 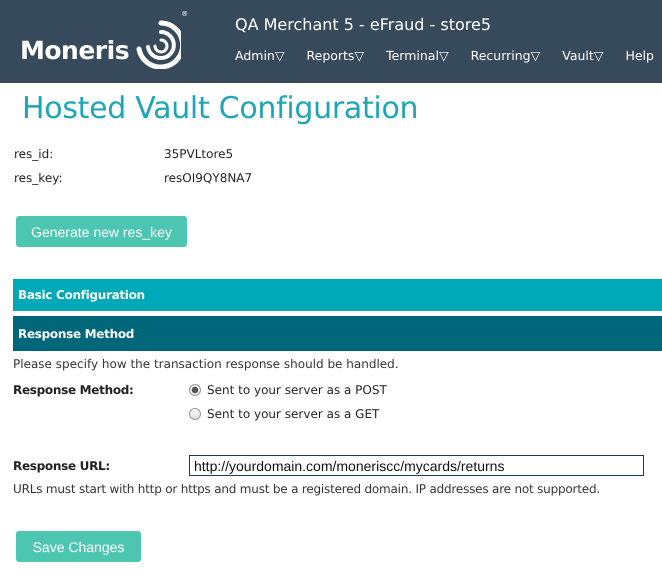 What do you see at coordinates (297, 390) in the screenshot?
I see `radio-label: Sent to your server as a POST` at bounding box center [297, 390].